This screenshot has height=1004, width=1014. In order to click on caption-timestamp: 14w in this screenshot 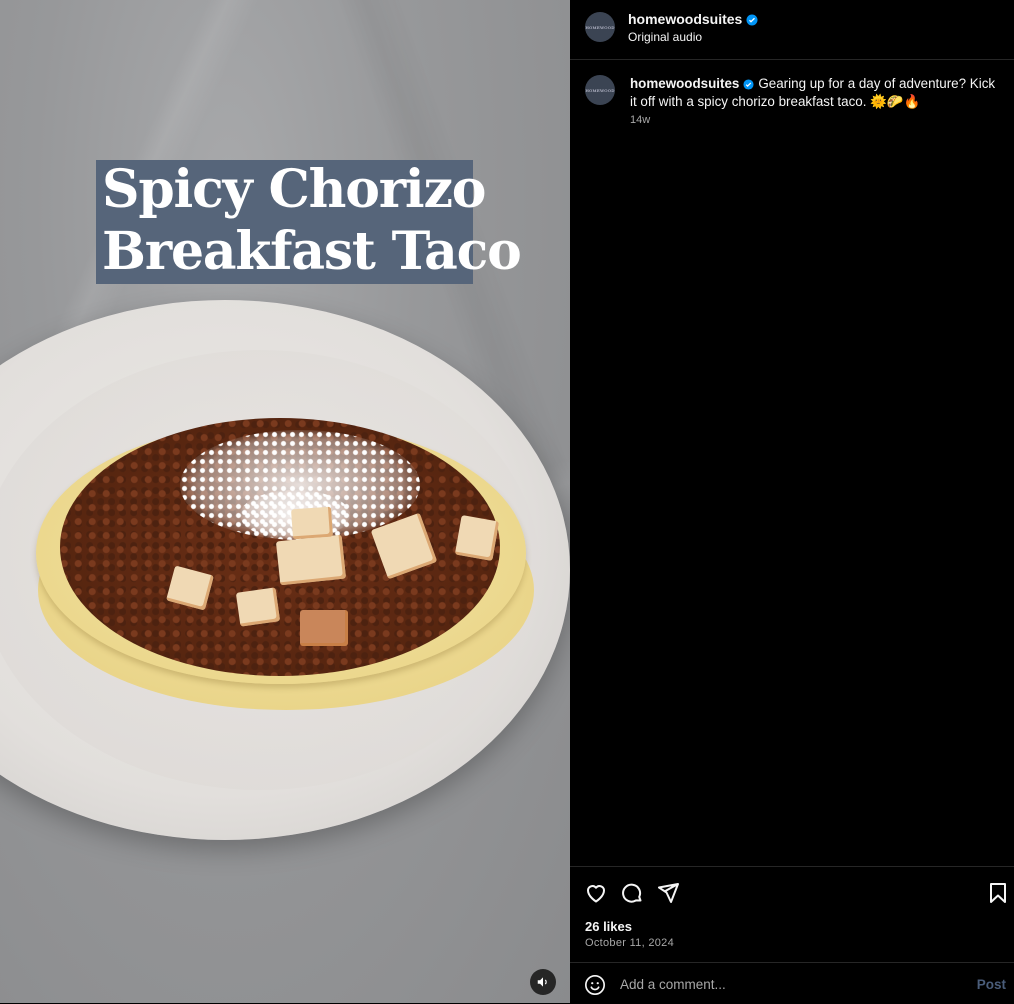, I will do `click(640, 120)`.